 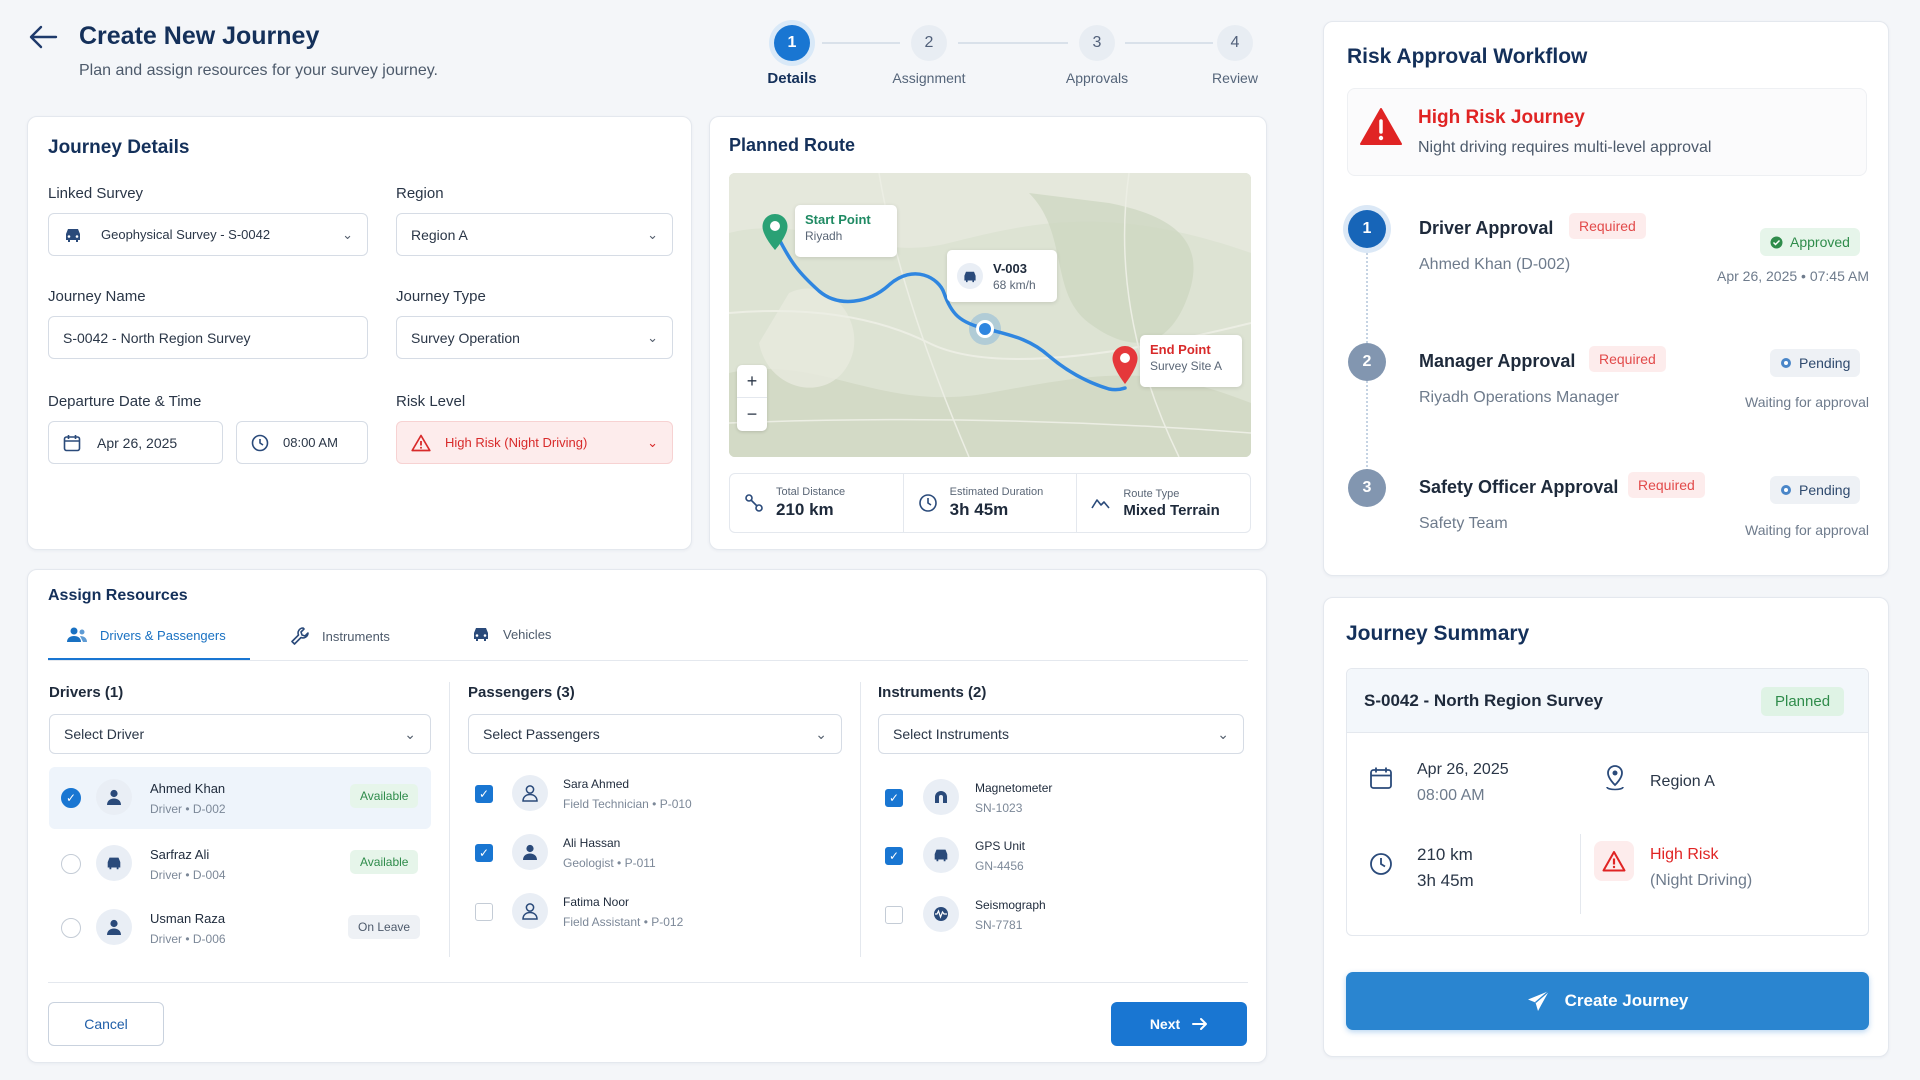 What do you see at coordinates (838, 219) in the screenshot?
I see `start-point-title: Start Point` at bounding box center [838, 219].